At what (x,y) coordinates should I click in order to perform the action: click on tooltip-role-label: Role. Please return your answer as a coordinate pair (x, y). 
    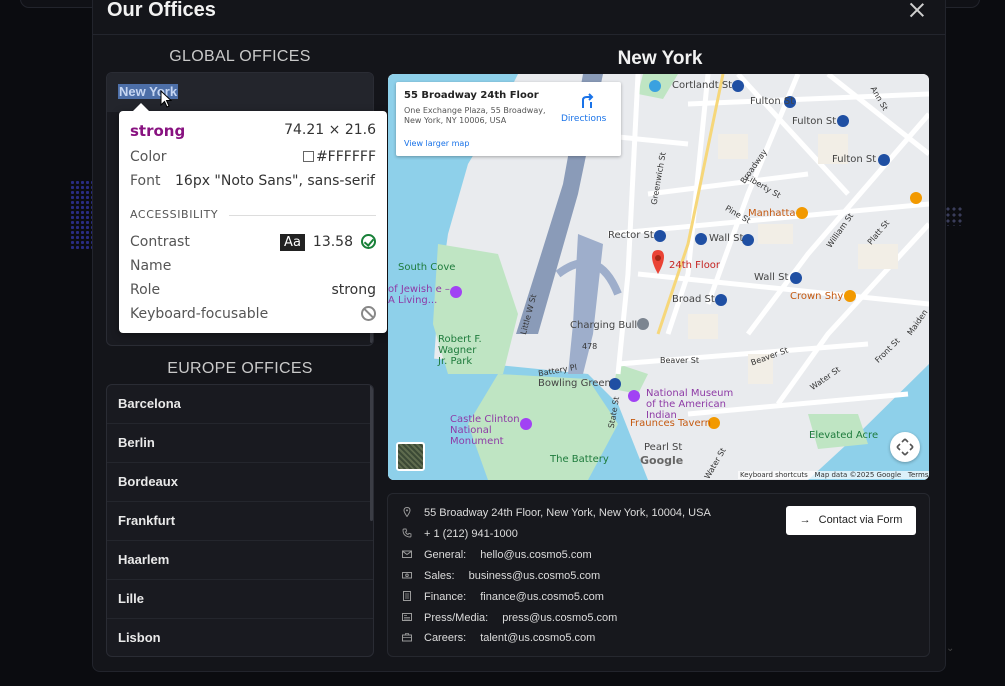
    Looking at the image, I should click on (145, 290).